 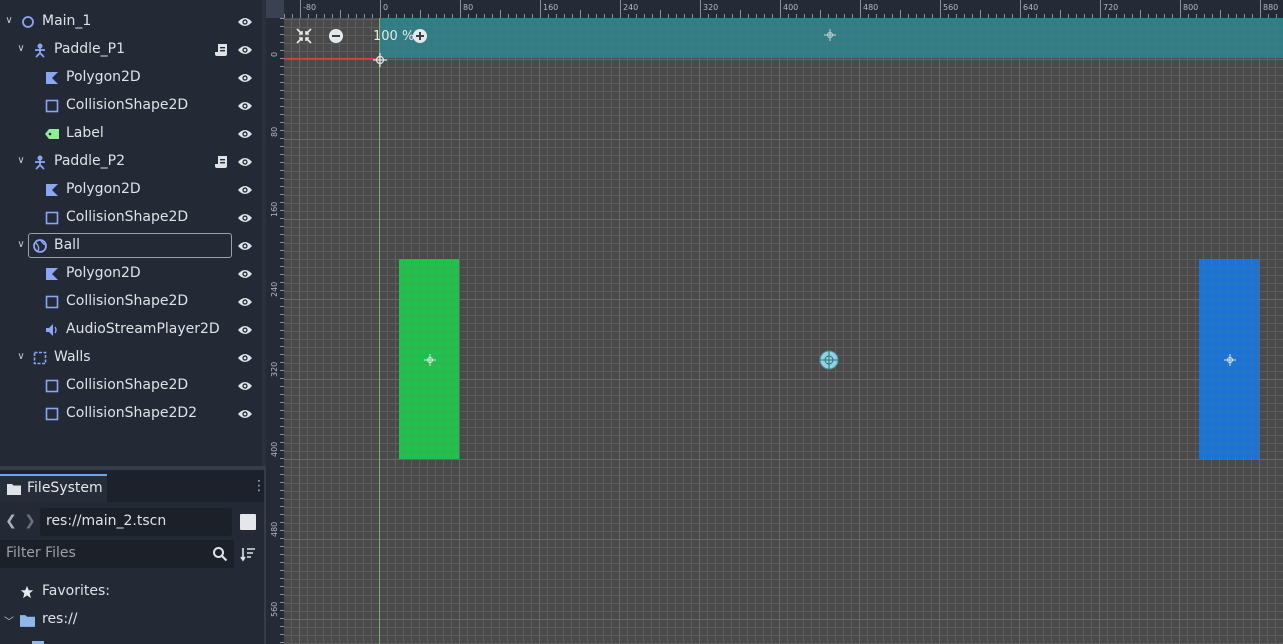 I want to click on tree-item-label: Walls, so click(x=72, y=357).